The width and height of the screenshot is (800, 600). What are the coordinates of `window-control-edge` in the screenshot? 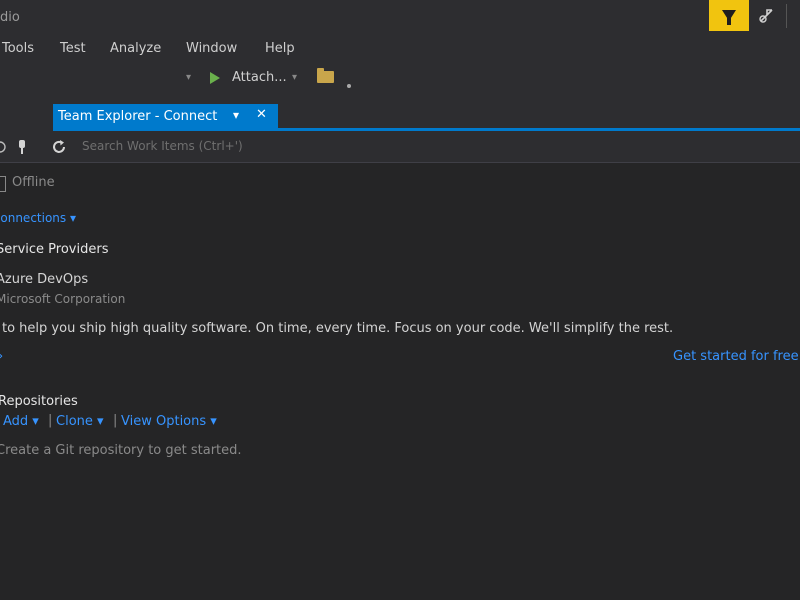 It's located at (793, 16).